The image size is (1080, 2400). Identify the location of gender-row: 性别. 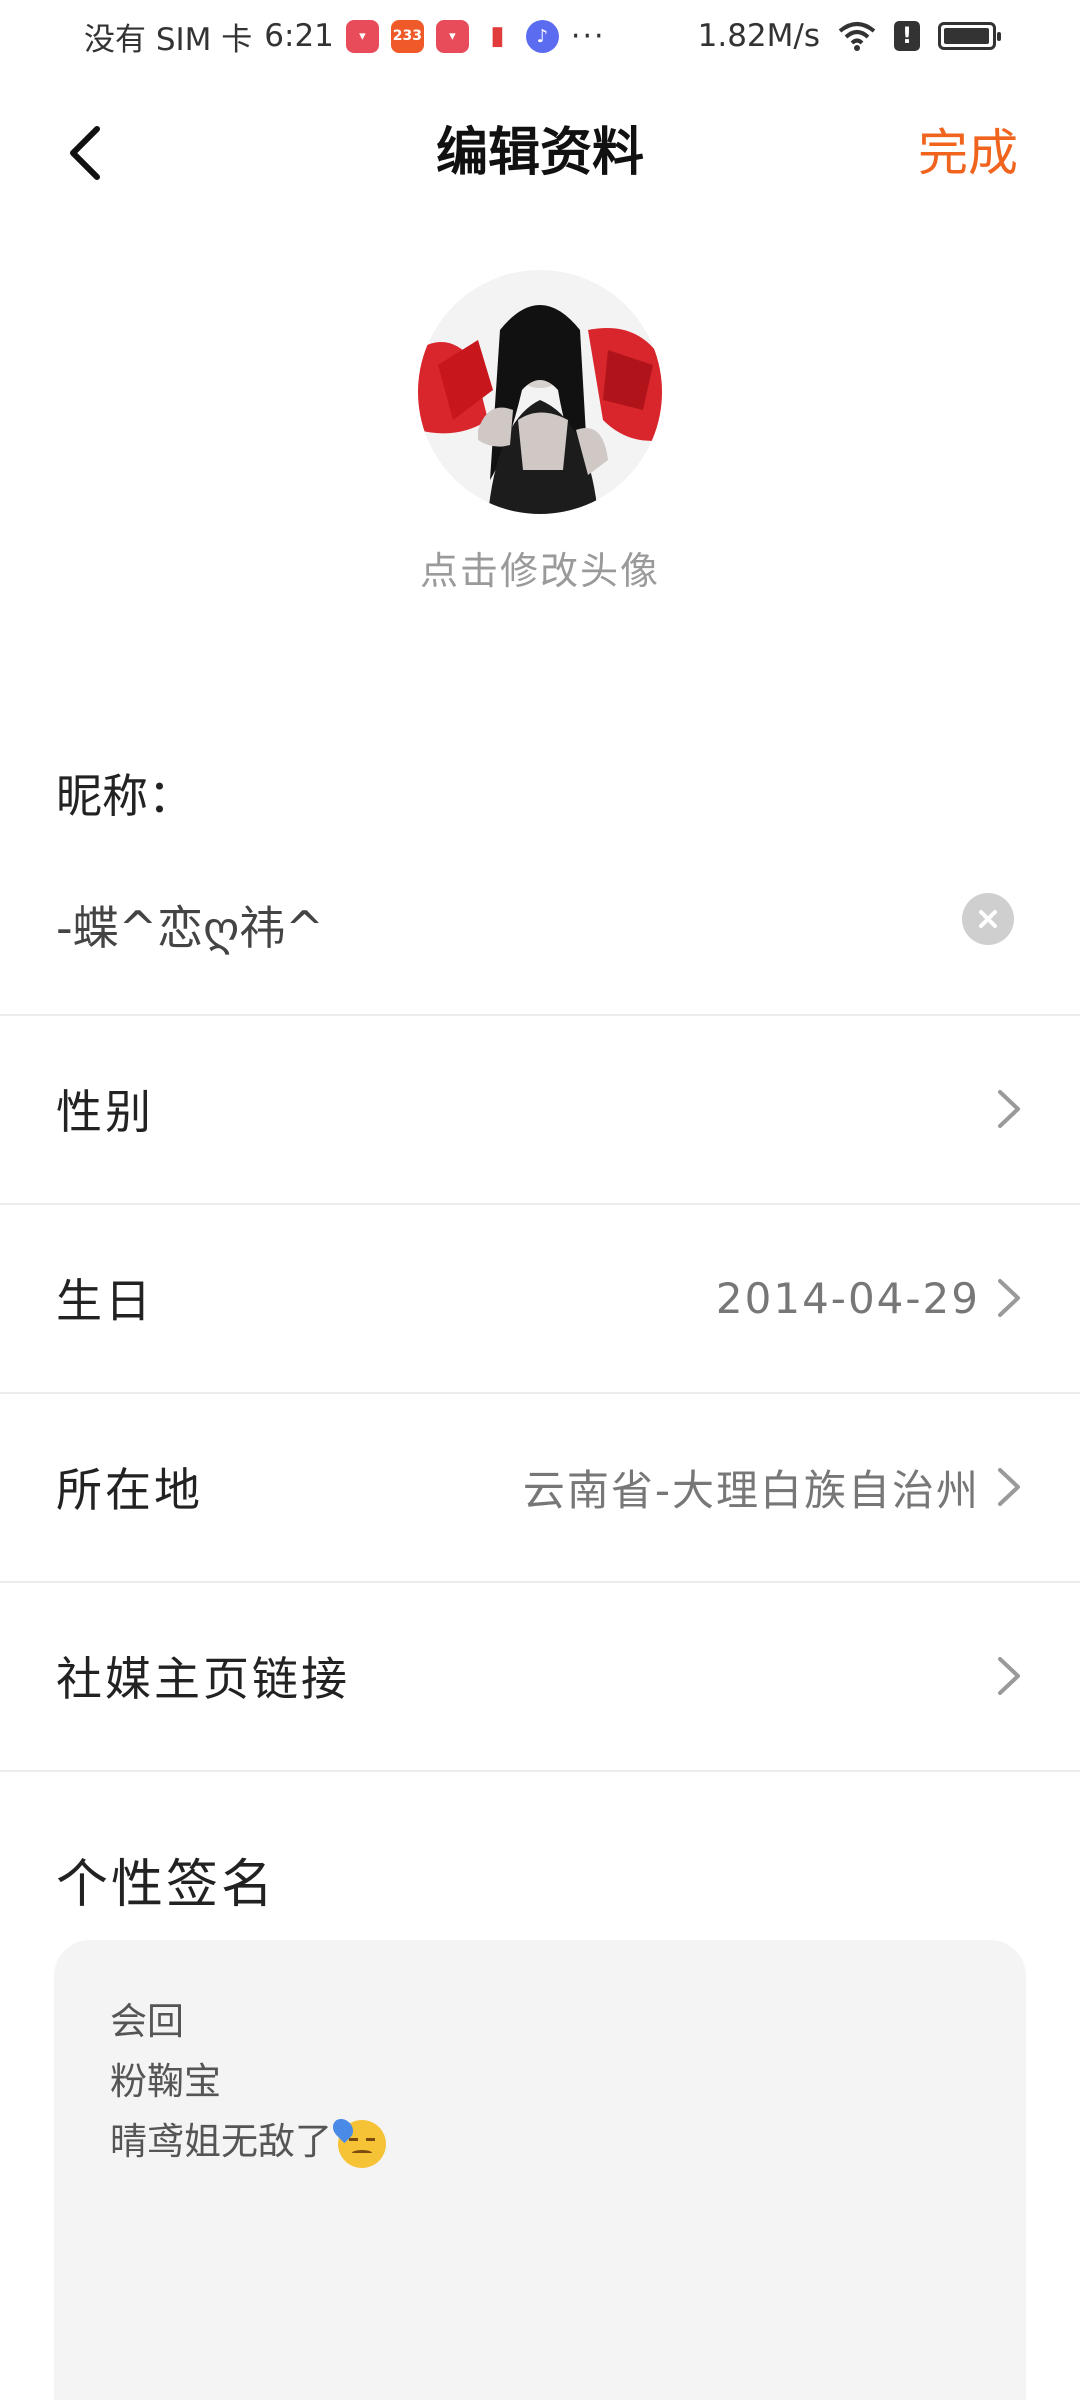
(540, 1109).